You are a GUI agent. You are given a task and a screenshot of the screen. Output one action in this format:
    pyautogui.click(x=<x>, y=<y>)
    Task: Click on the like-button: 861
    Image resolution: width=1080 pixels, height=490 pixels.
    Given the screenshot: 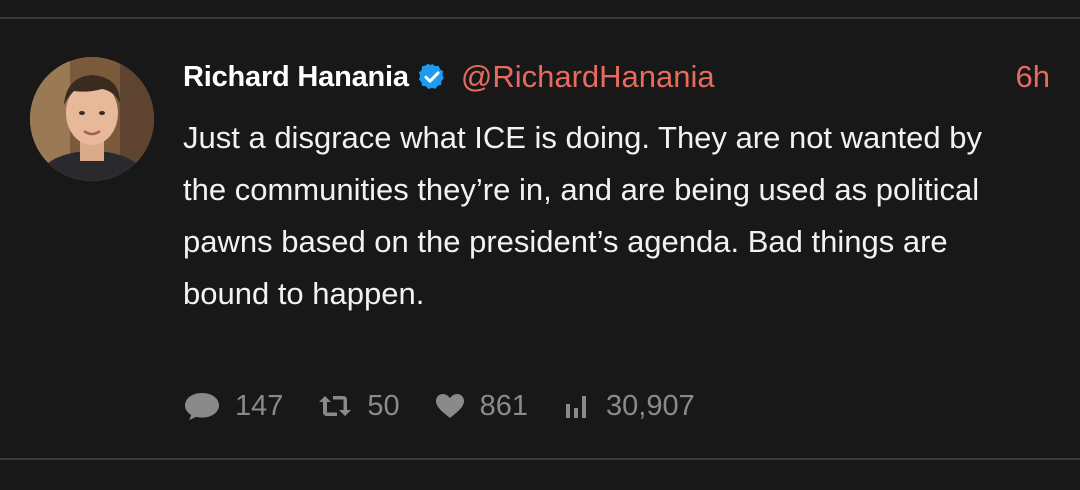 What is the action you would take?
    pyautogui.click(x=481, y=406)
    